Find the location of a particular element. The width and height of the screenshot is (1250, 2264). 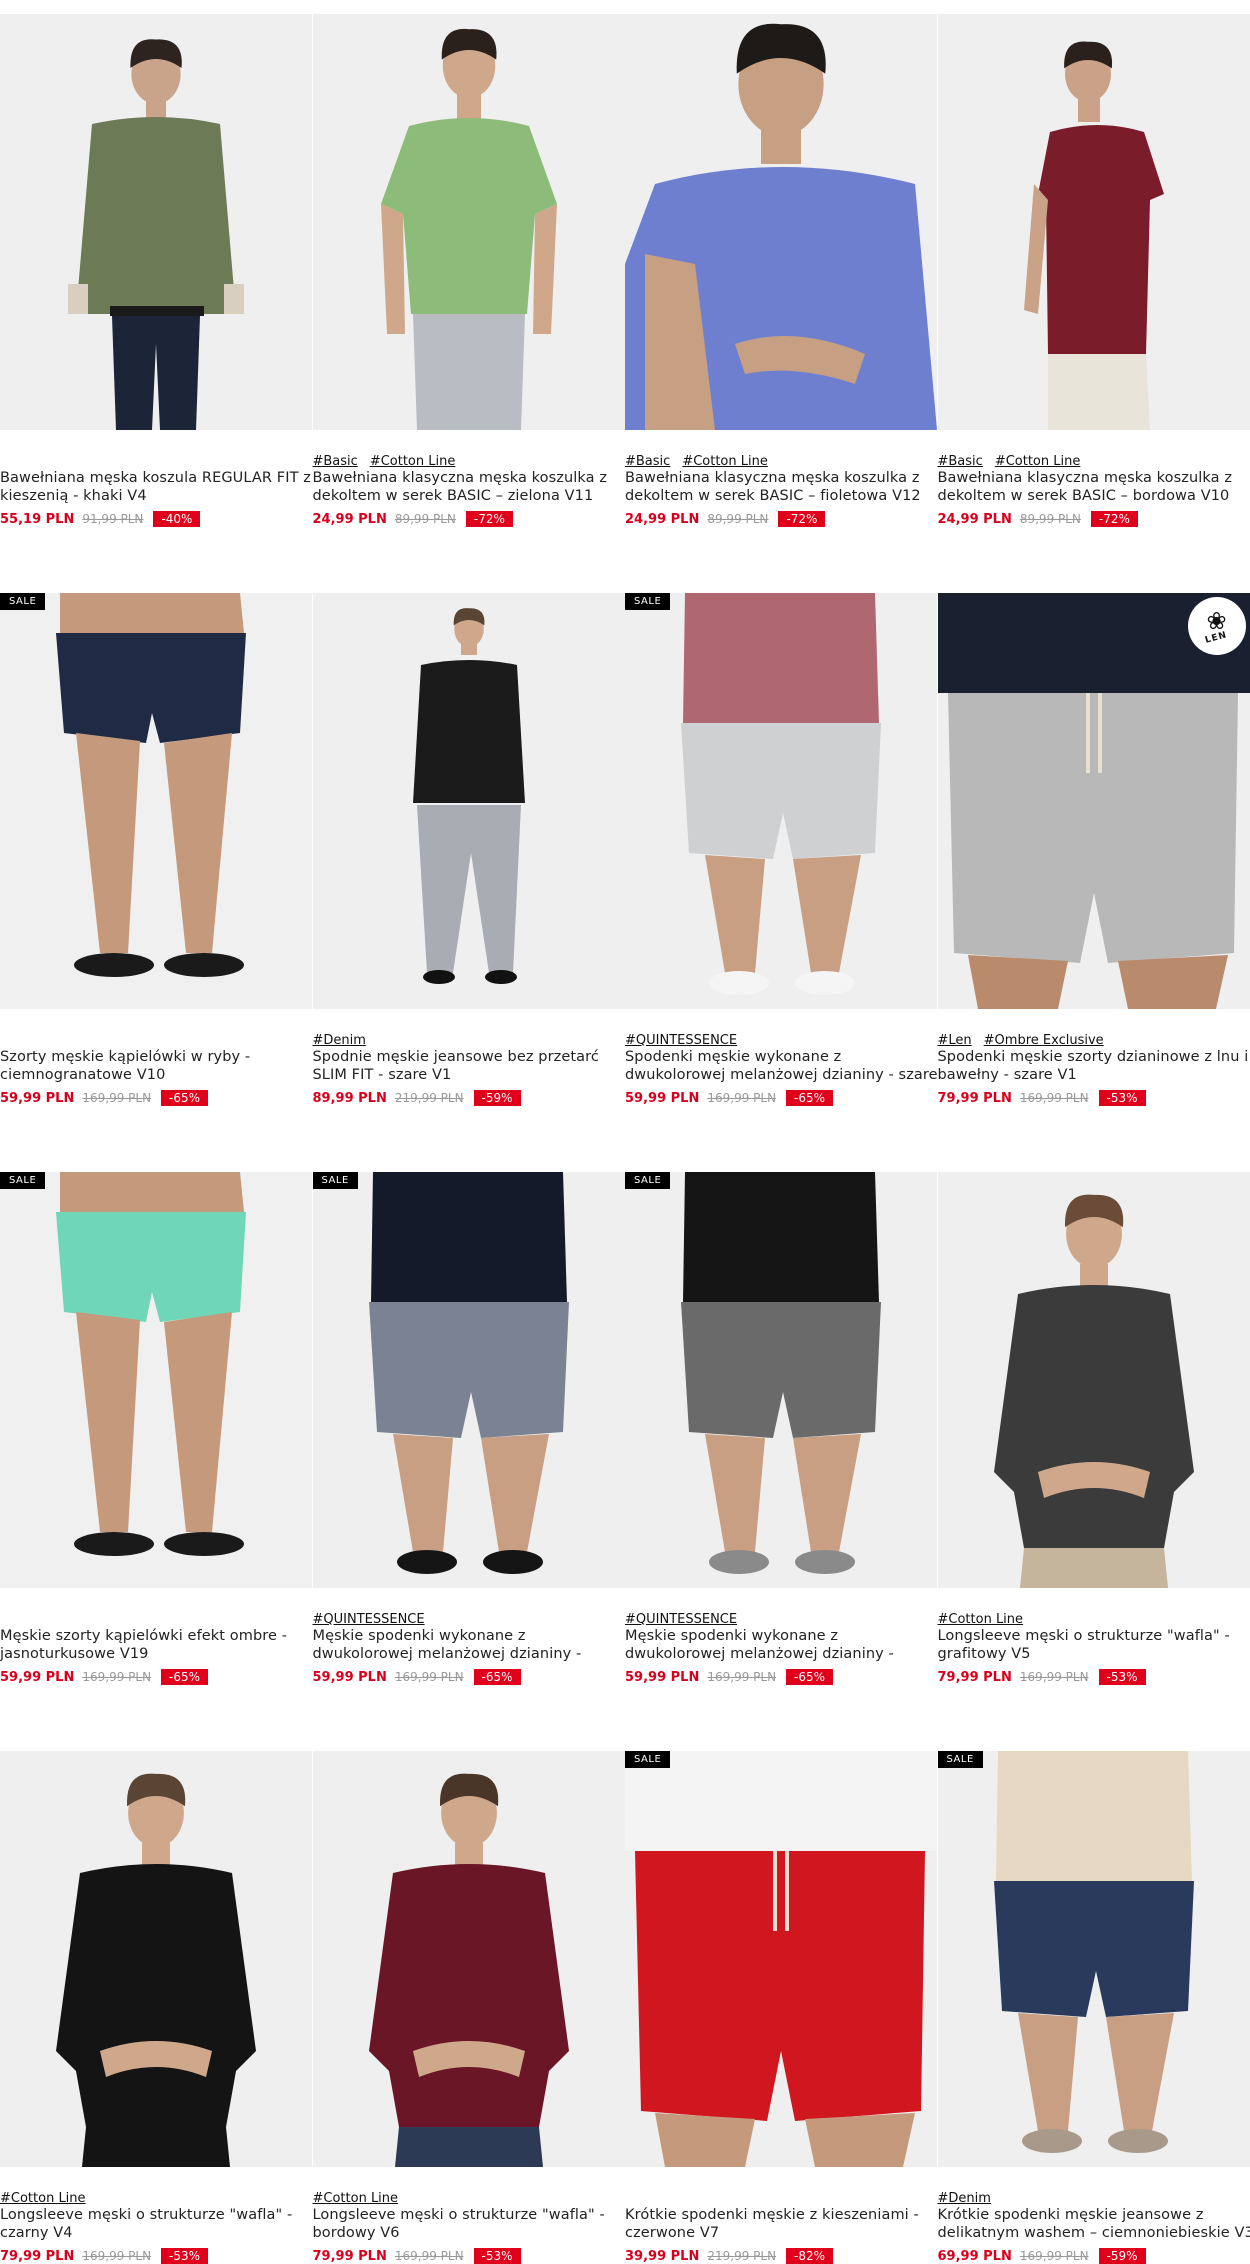

discount-badge: -82% is located at coordinates (809, 2256).